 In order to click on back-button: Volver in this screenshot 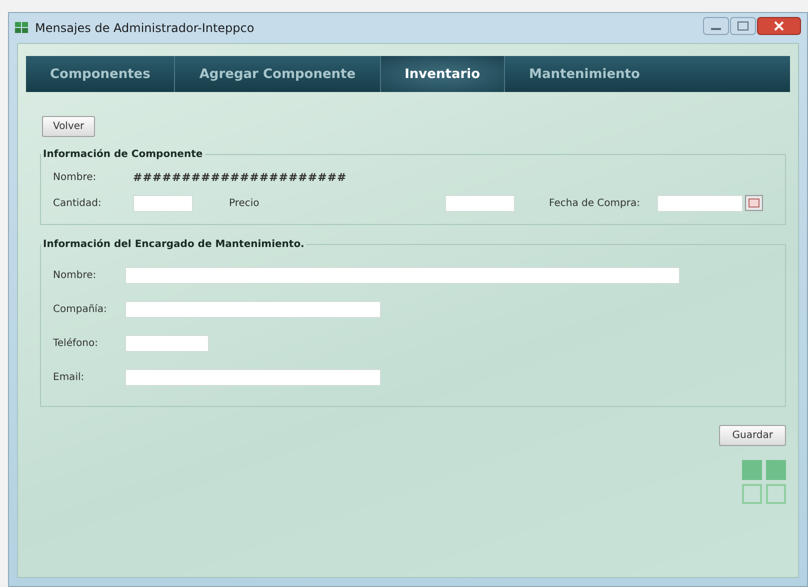, I will do `click(69, 126)`.